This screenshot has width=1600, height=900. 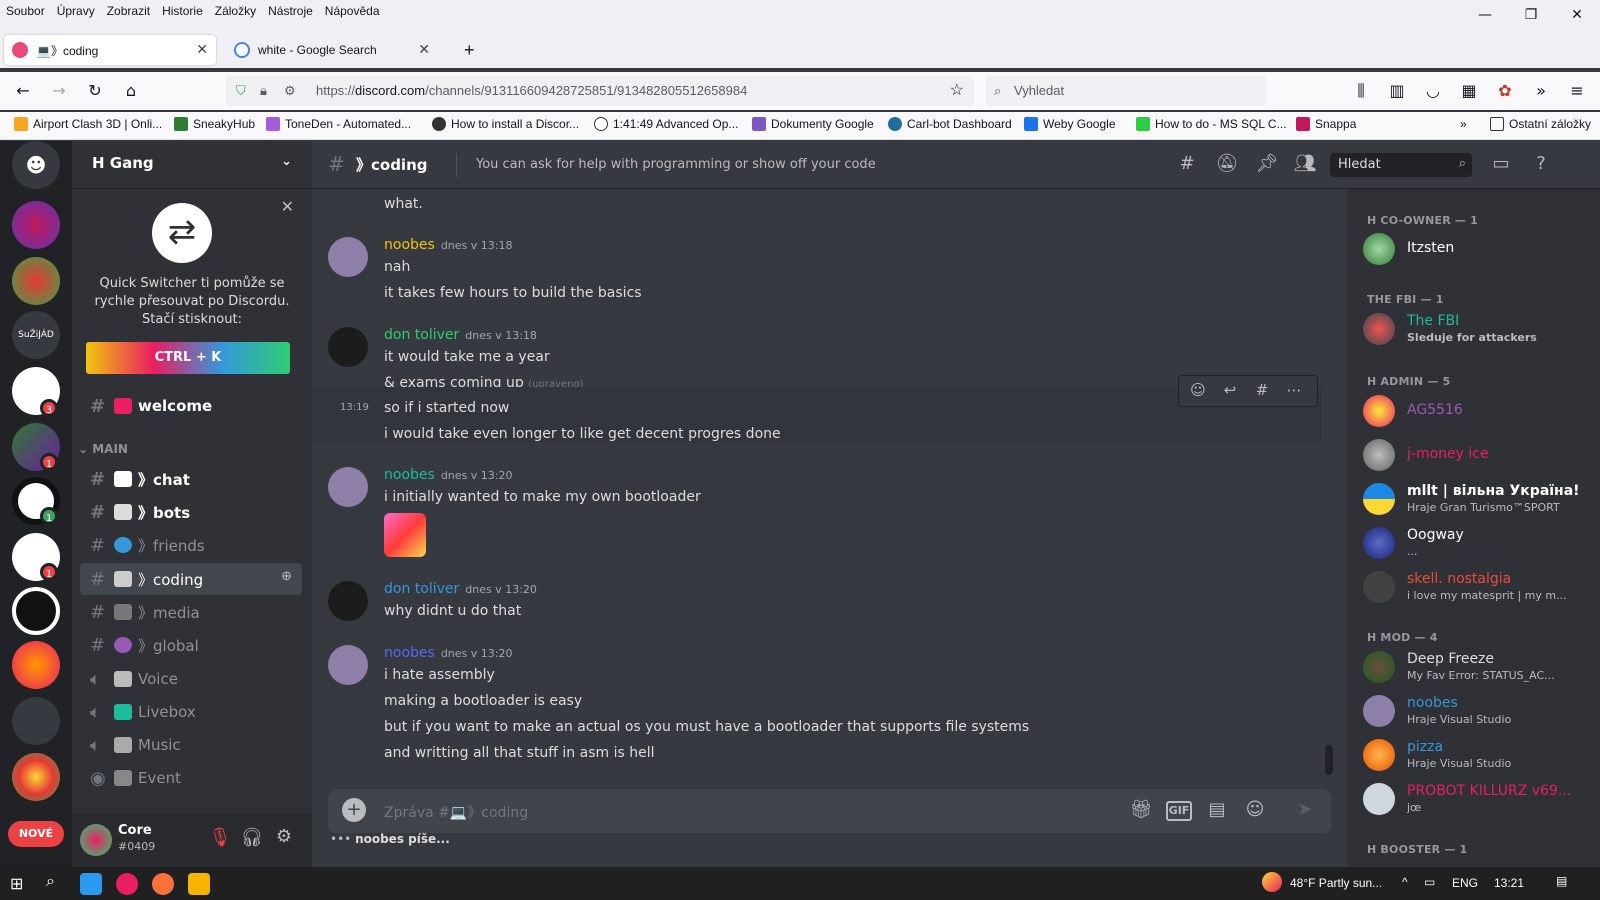 What do you see at coordinates (263, 91) in the screenshot?
I see `lock-icon: 🔒︎` at bounding box center [263, 91].